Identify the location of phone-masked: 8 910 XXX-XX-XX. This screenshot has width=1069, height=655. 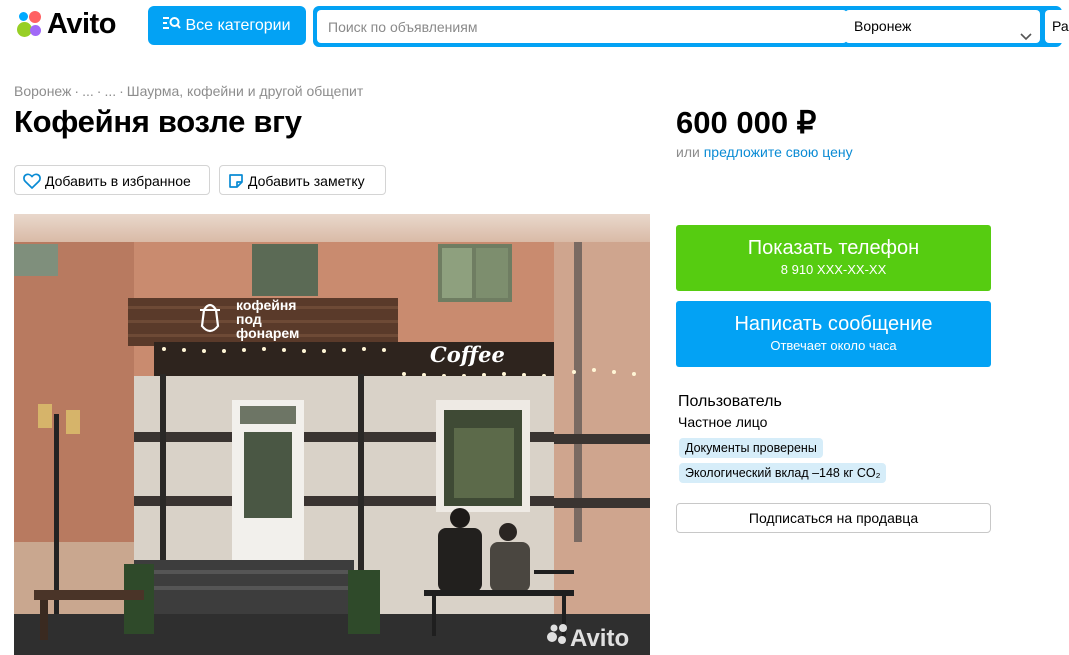
(833, 269).